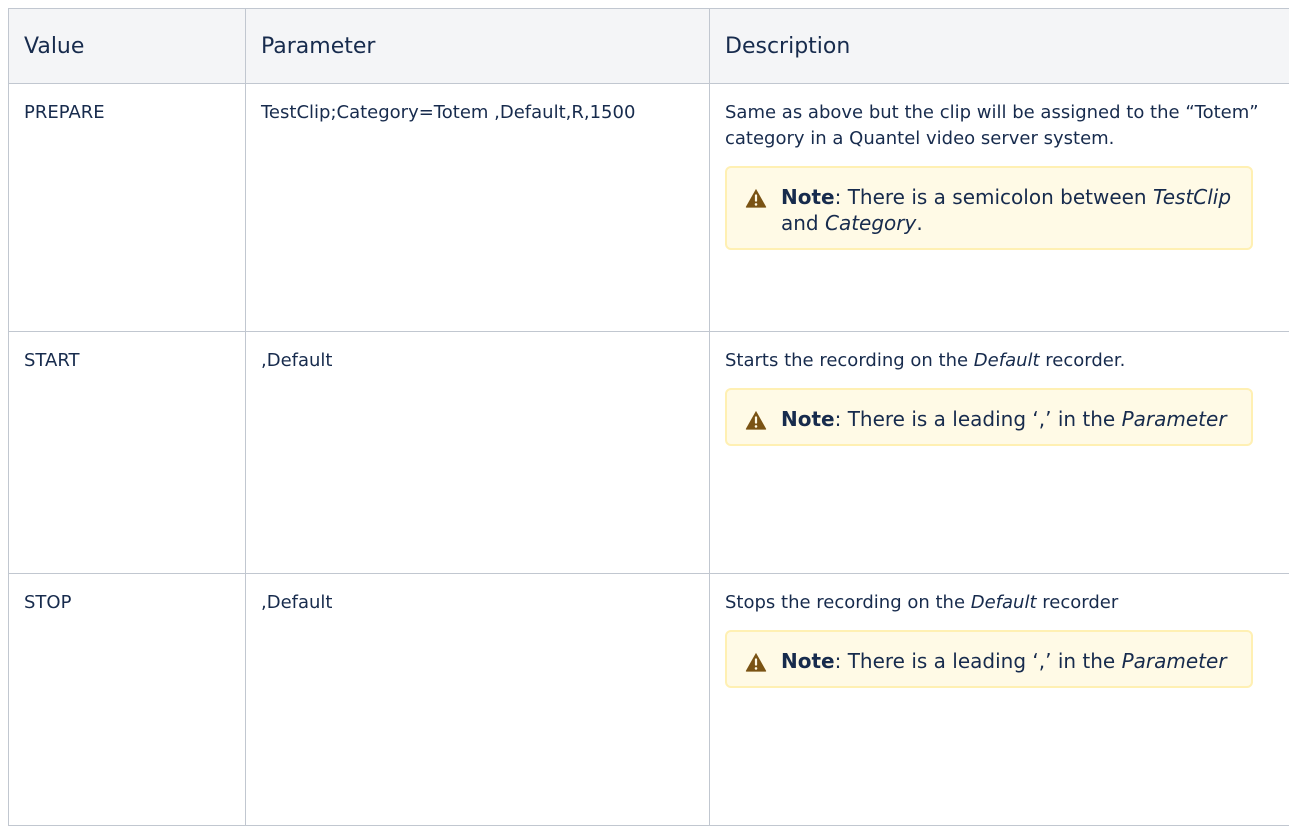 Image resolution: width=1289 pixels, height=826 pixels. I want to click on note-emphasis: TestClip, so click(1192, 197).